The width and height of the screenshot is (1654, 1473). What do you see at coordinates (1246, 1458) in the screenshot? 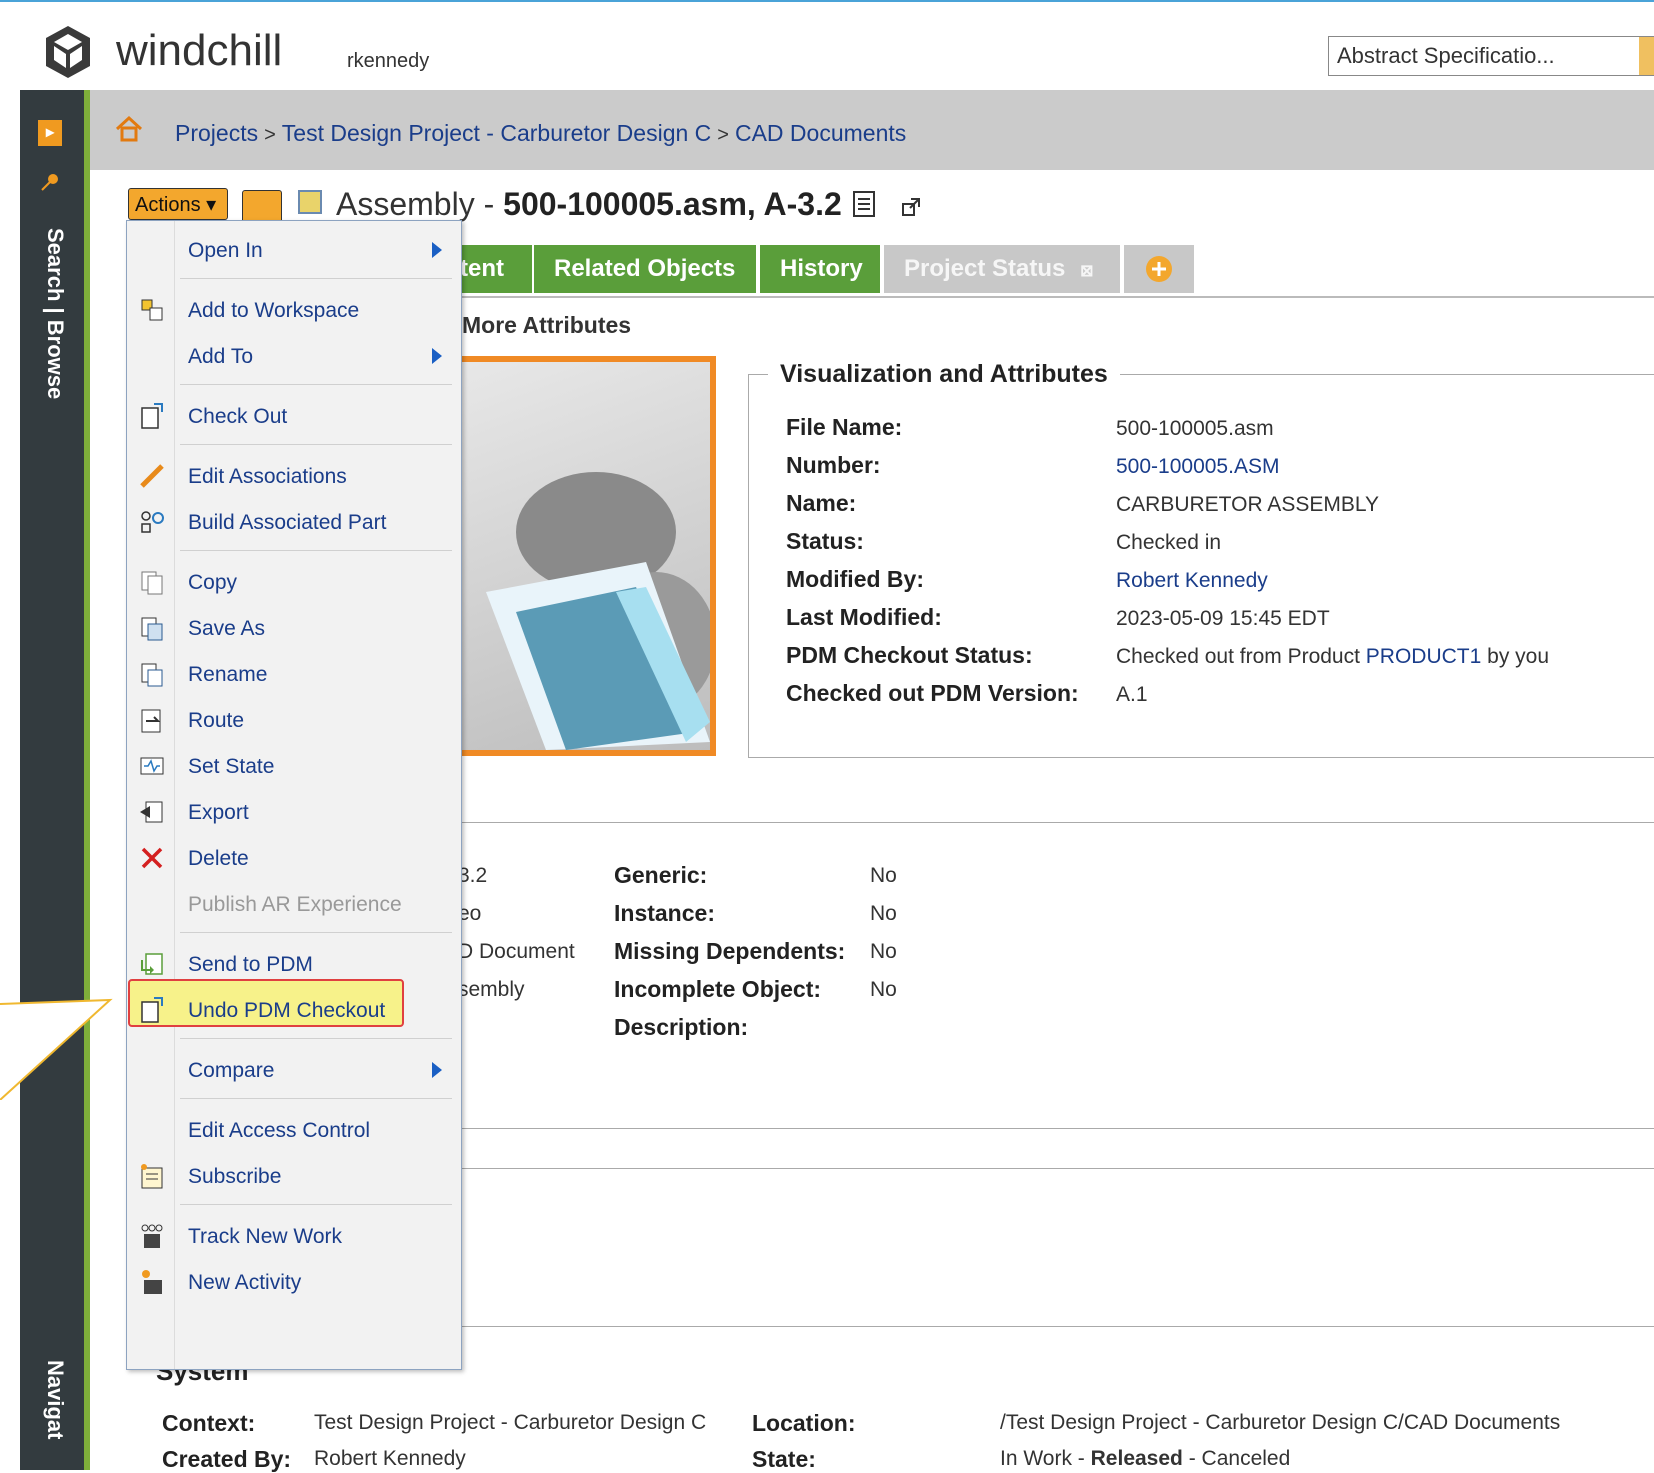
I see `state-canceled: Canceled` at bounding box center [1246, 1458].